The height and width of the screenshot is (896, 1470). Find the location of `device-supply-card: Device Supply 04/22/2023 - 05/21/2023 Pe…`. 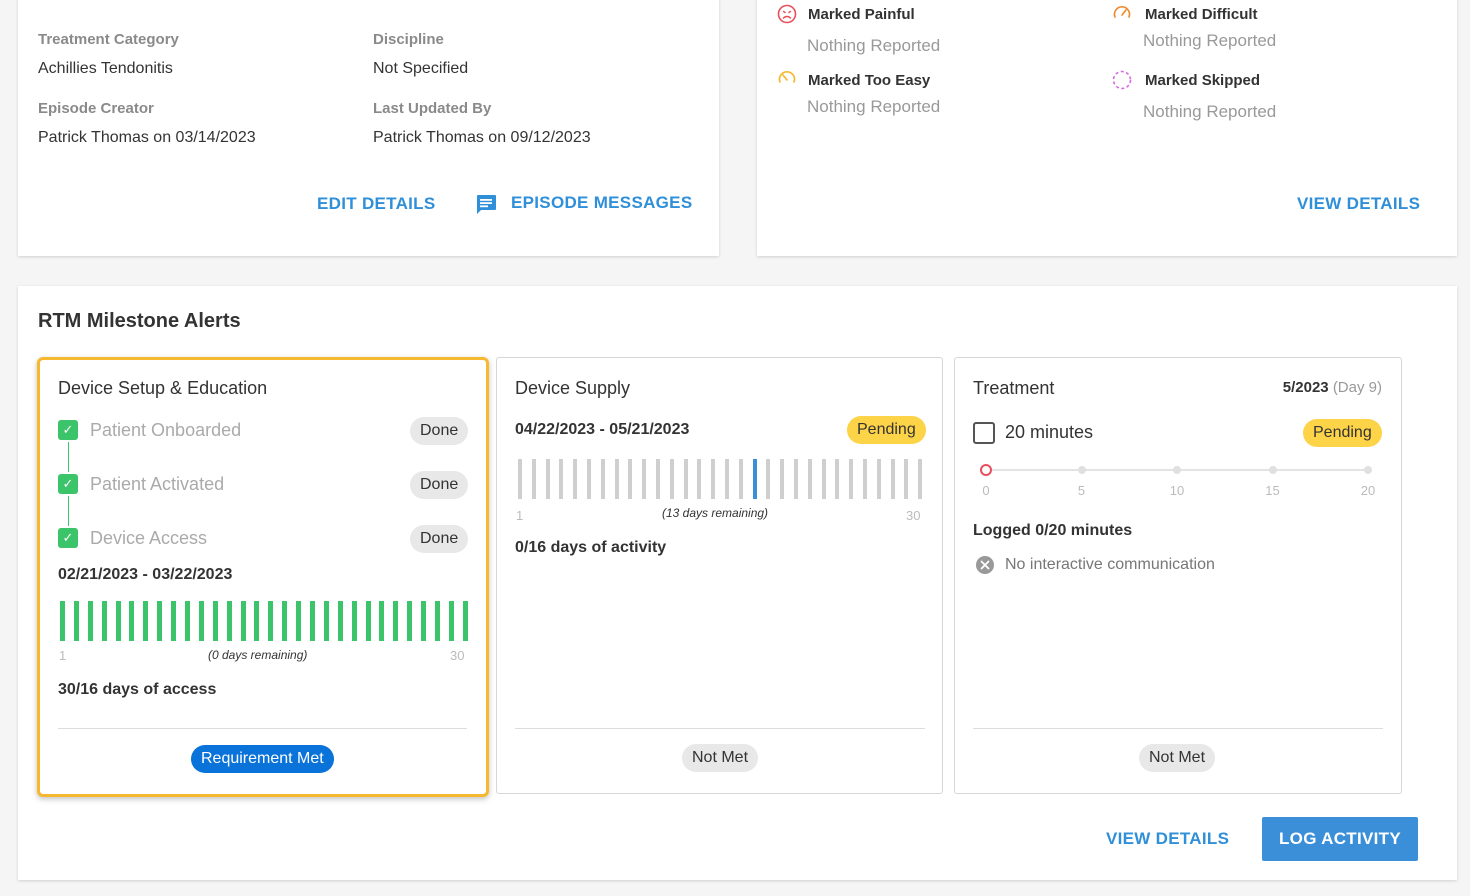

device-supply-card: Device Supply 04/22/2023 - 05/21/2023 Pe… is located at coordinates (719, 575).